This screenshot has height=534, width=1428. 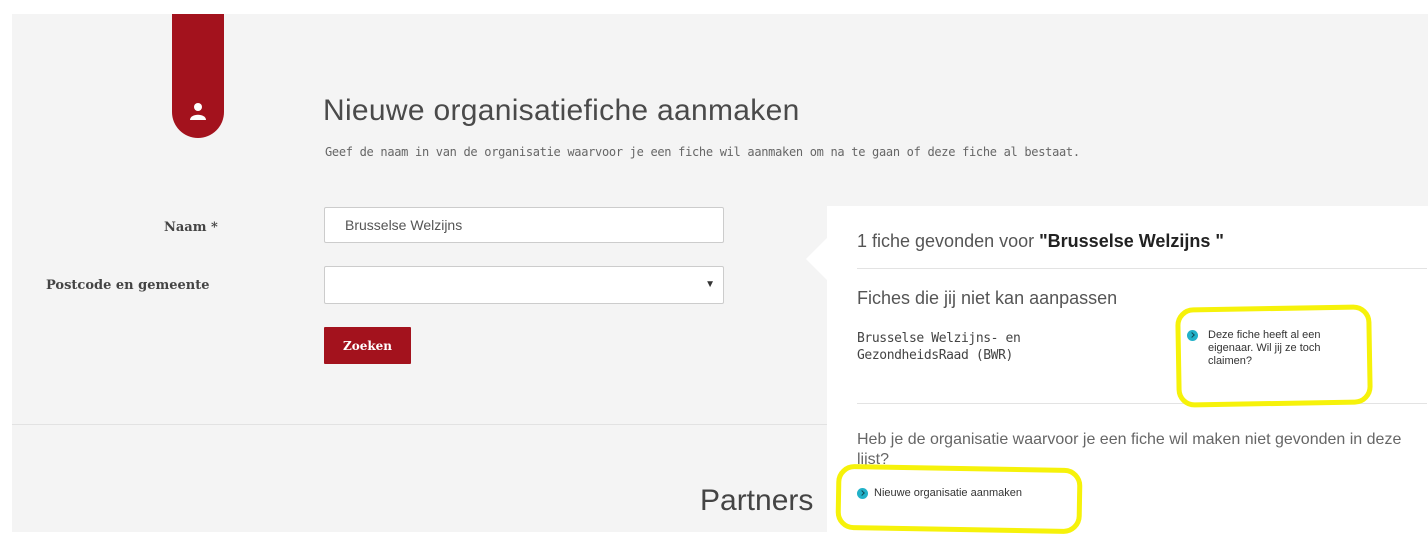 I want to click on caret-down-icon: ▼, so click(x=710, y=284).